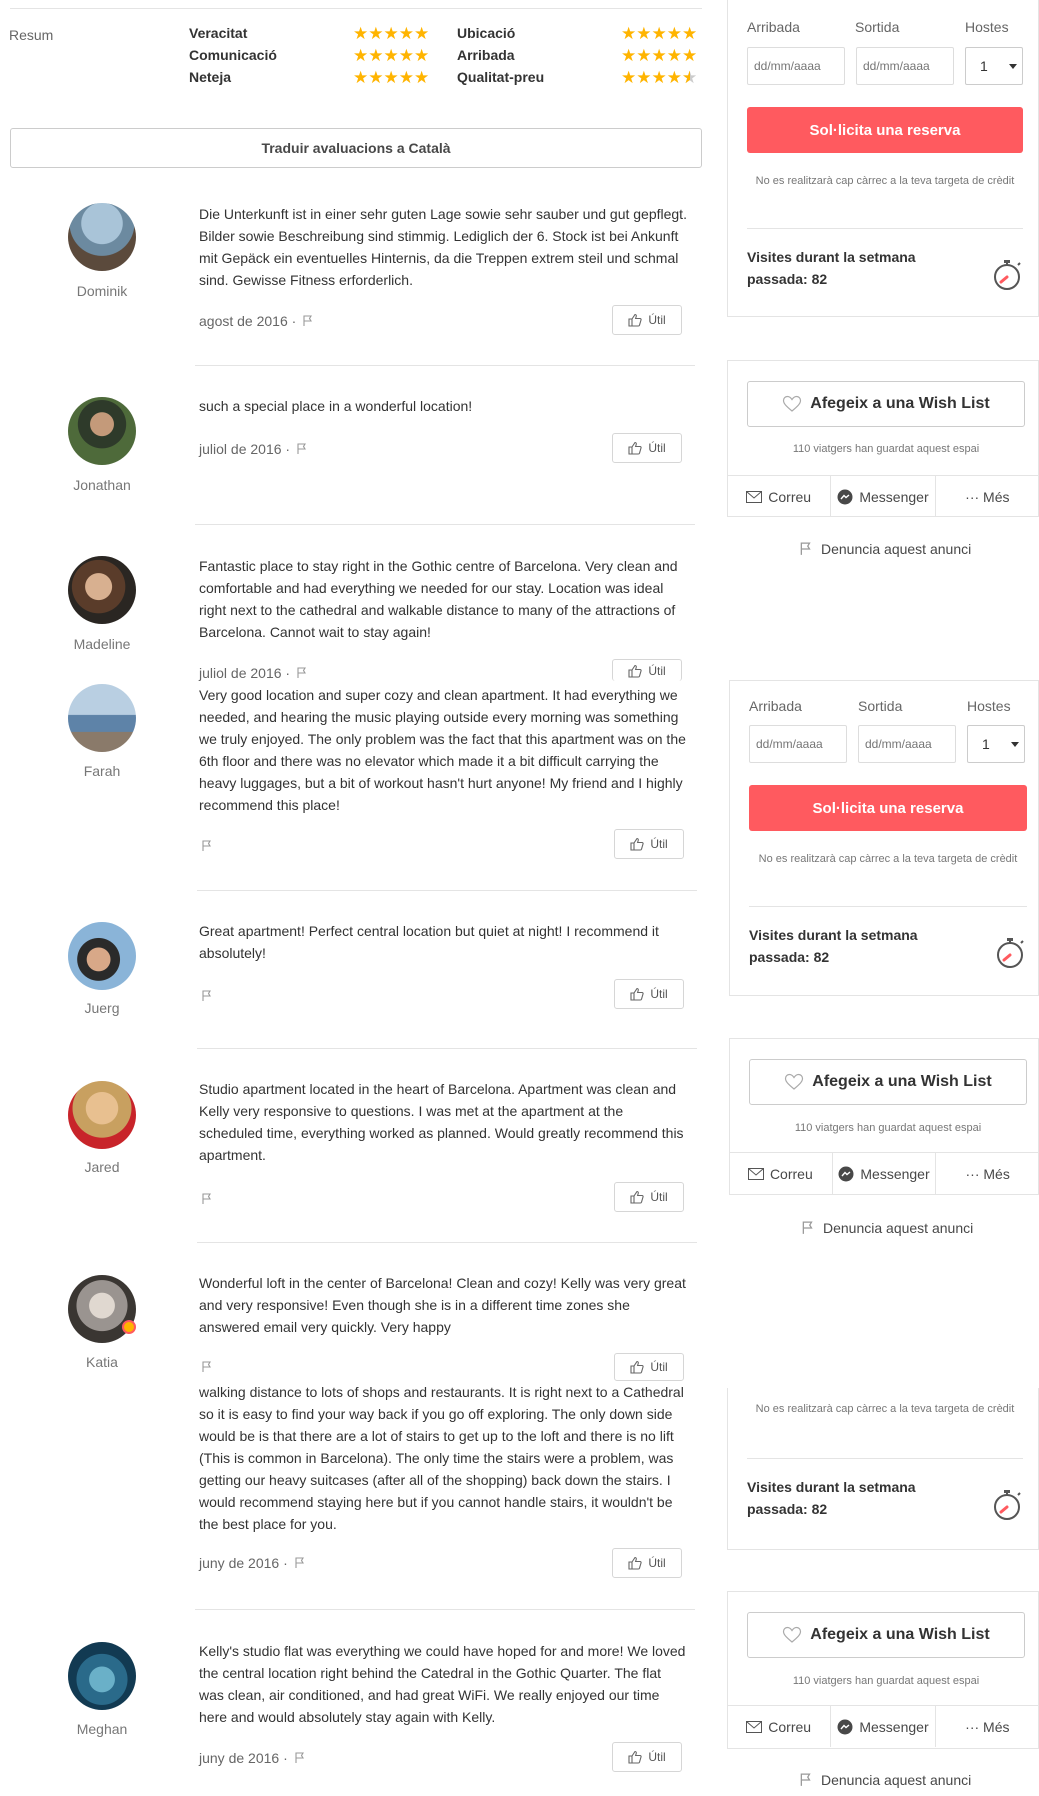 Image resolution: width=1039 pixels, height=1796 pixels. What do you see at coordinates (984, 66) in the screenshot?
I see `guests-value: 1` at bounding box center [984, 66].